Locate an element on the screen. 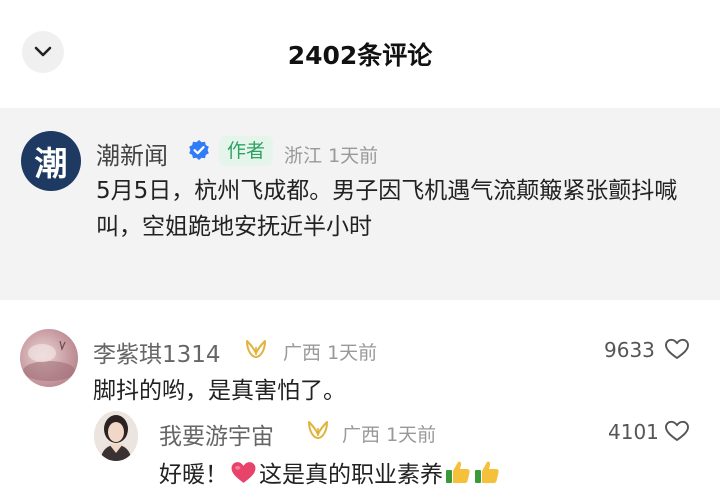 The image size is (720, 497). comment-meta: 浙江 1天前 is located at coordinates (331, 154).